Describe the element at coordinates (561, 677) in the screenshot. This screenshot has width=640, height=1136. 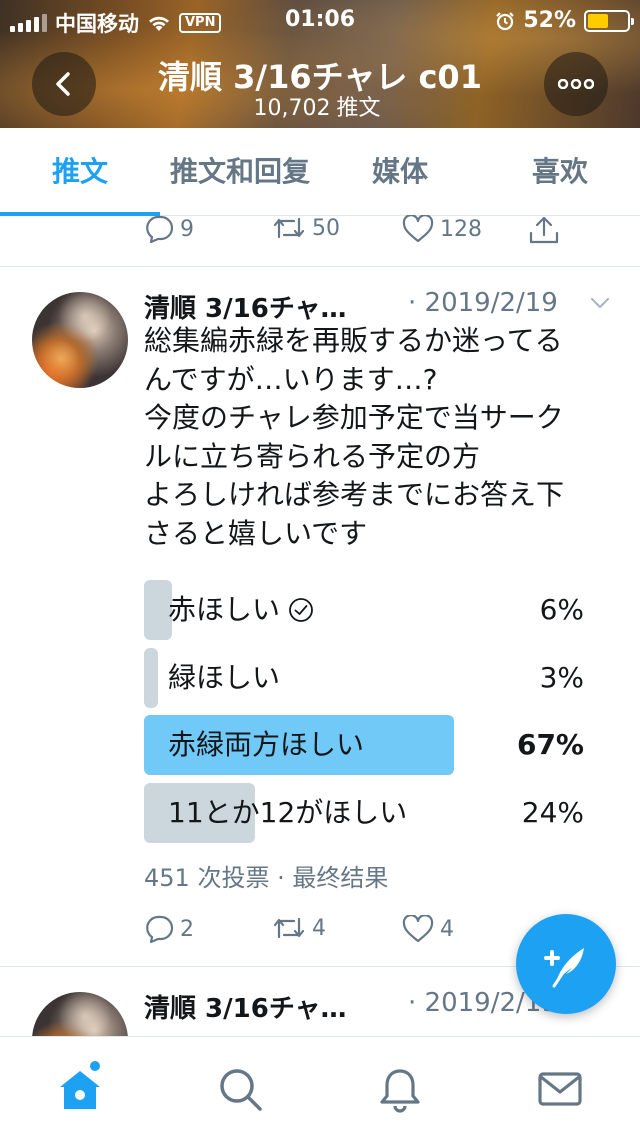
I see `poll-option-percent: 3%` at that location.